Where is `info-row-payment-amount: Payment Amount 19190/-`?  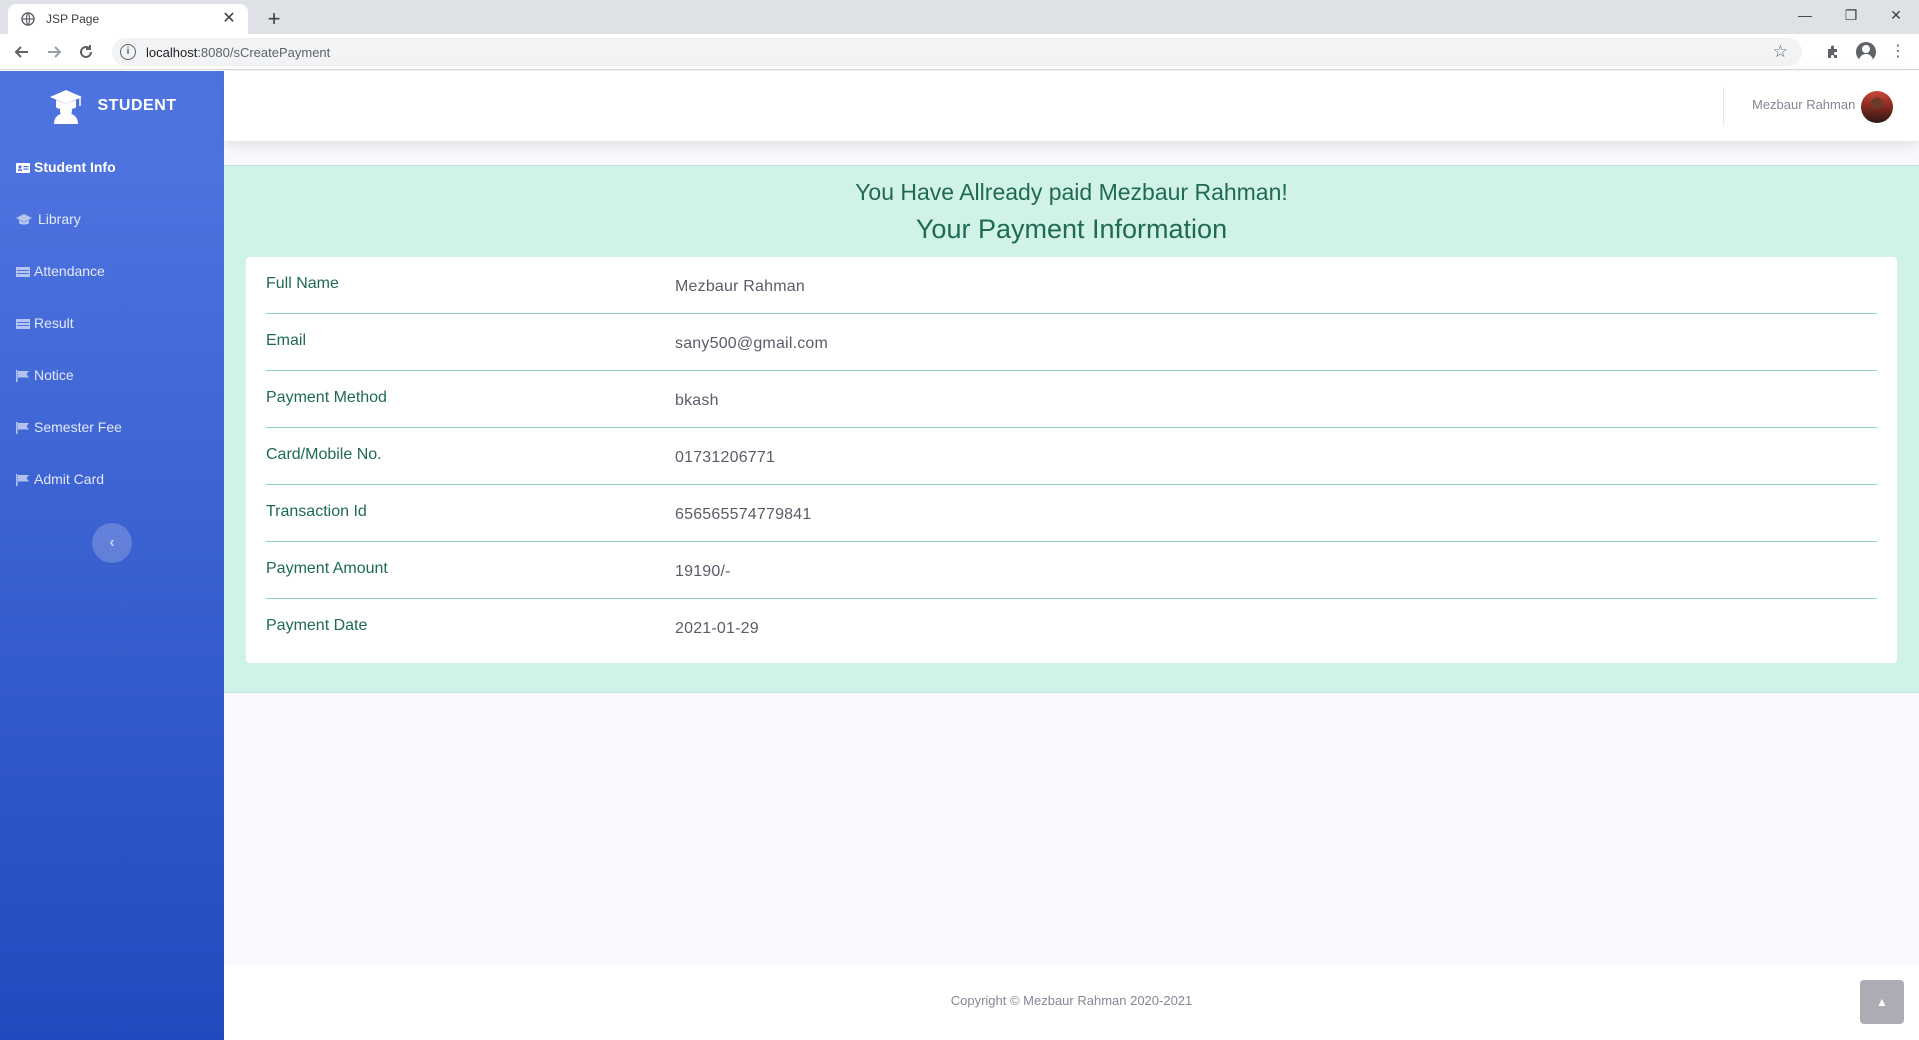
info-row-payment-amount: Payment Amount 19190/- is located at coordinates (1071, 570).